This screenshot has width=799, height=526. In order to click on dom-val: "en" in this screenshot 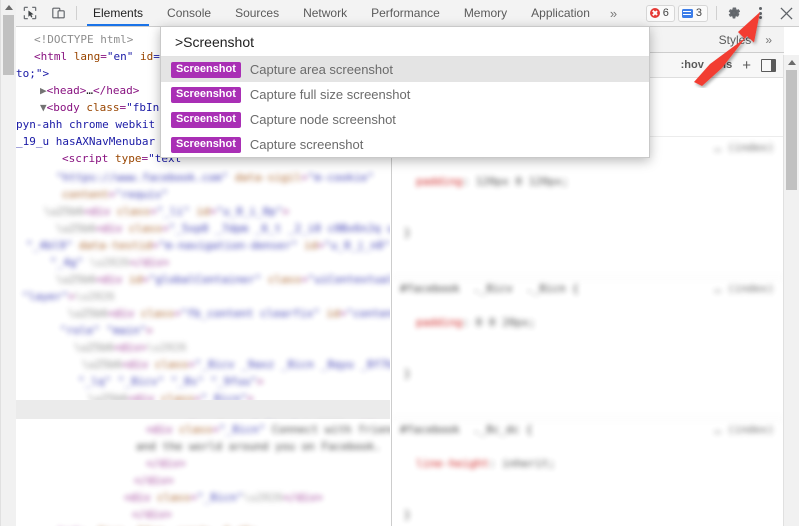, I will do `click(120, 56)`.